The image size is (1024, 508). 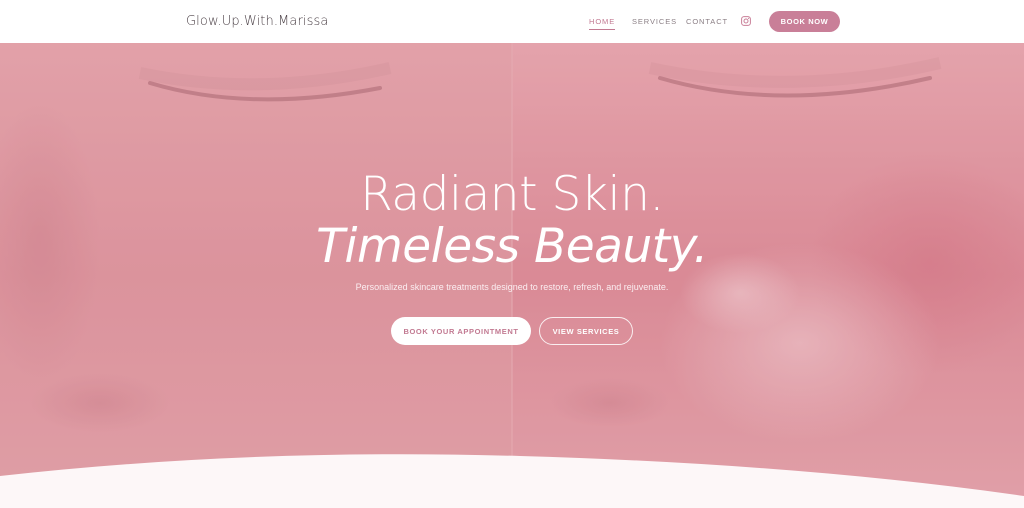 I want to click on hero-bottom-wave, so click(x=512, y=481).